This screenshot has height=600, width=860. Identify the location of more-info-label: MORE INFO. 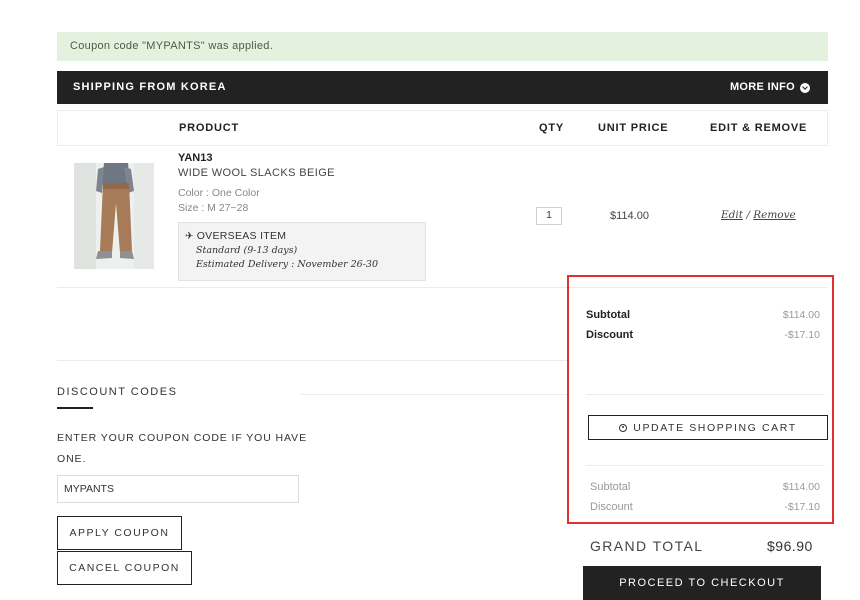
(762, 87).